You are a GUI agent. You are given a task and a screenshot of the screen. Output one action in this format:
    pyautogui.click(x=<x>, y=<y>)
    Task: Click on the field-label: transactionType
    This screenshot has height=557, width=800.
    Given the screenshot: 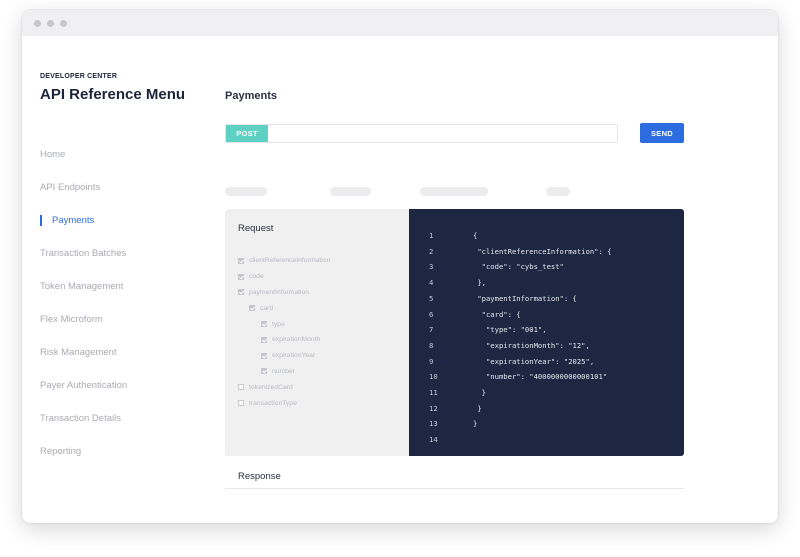 What is the action you would take?
    pyautogui.click(x=273, y=403)
    